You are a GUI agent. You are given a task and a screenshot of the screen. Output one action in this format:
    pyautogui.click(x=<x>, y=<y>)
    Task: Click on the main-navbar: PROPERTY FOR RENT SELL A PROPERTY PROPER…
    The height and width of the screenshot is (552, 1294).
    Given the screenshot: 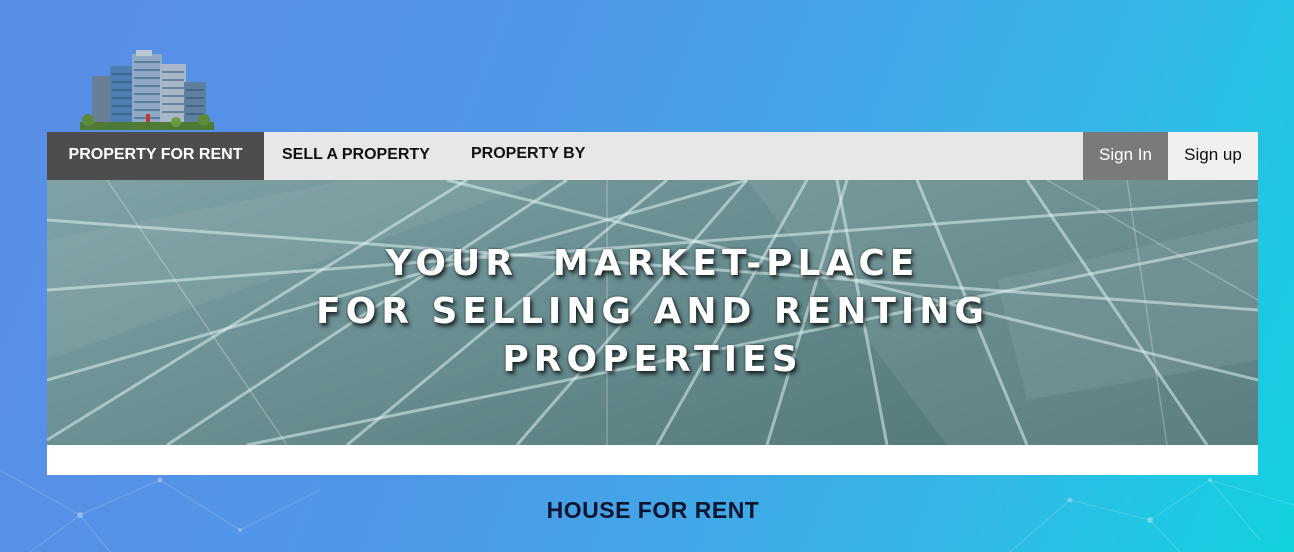 What is the action you would take?
    pyautogui.click(x=652, y=156)
    